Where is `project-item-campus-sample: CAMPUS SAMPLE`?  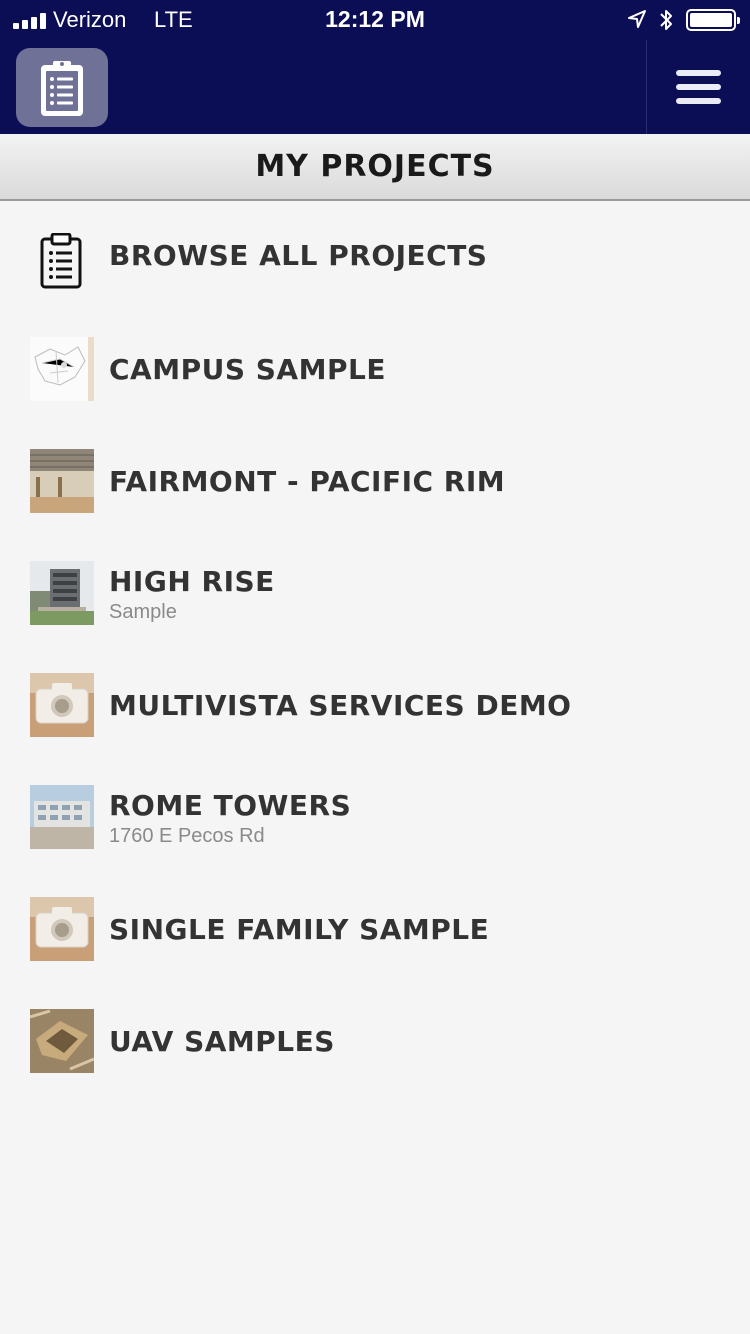
project-item-campus-sample: CAMPUS SAMPLE is located at coordinates (375, 369).